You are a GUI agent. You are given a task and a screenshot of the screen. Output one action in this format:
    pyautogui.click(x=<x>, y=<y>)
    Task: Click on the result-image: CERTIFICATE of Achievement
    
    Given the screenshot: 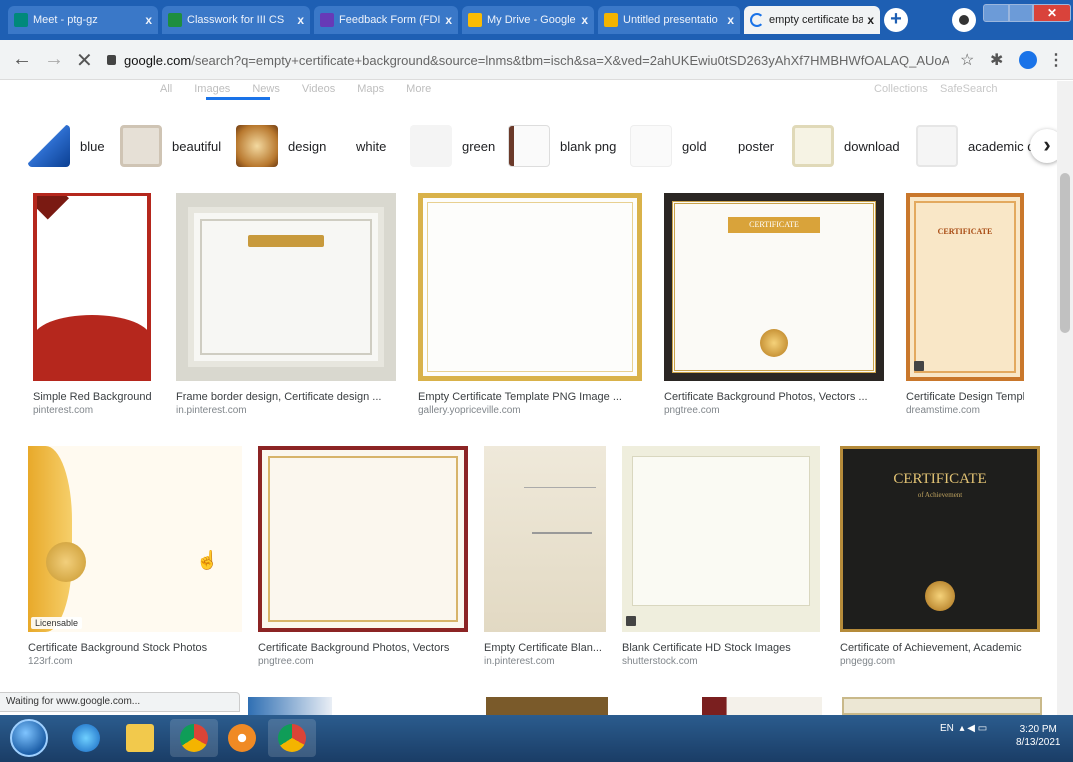 What is the action you would take?
    pyautogui.click(x=940, y=539)
    